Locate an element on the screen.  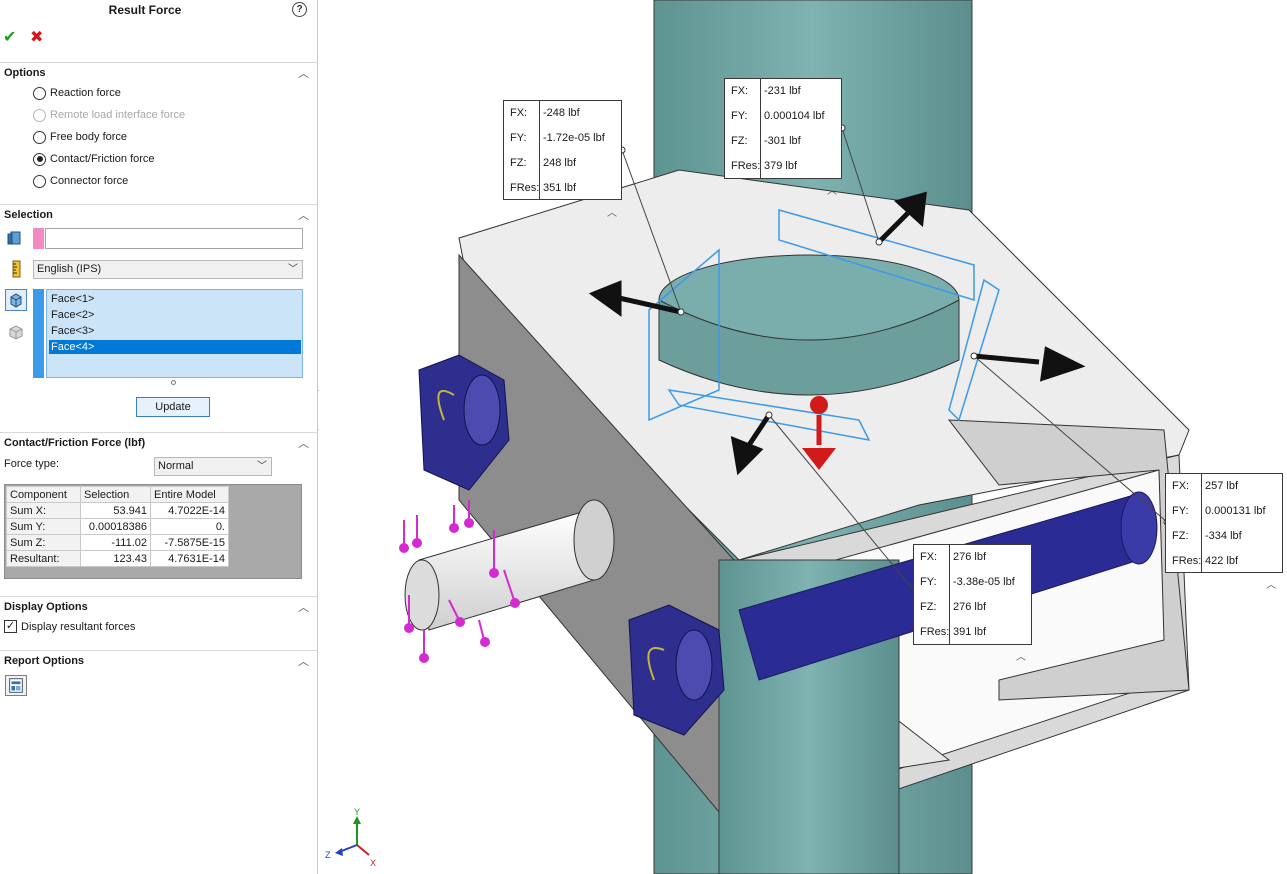
table-cell: -111.02 is located at coordinates (115, 542).